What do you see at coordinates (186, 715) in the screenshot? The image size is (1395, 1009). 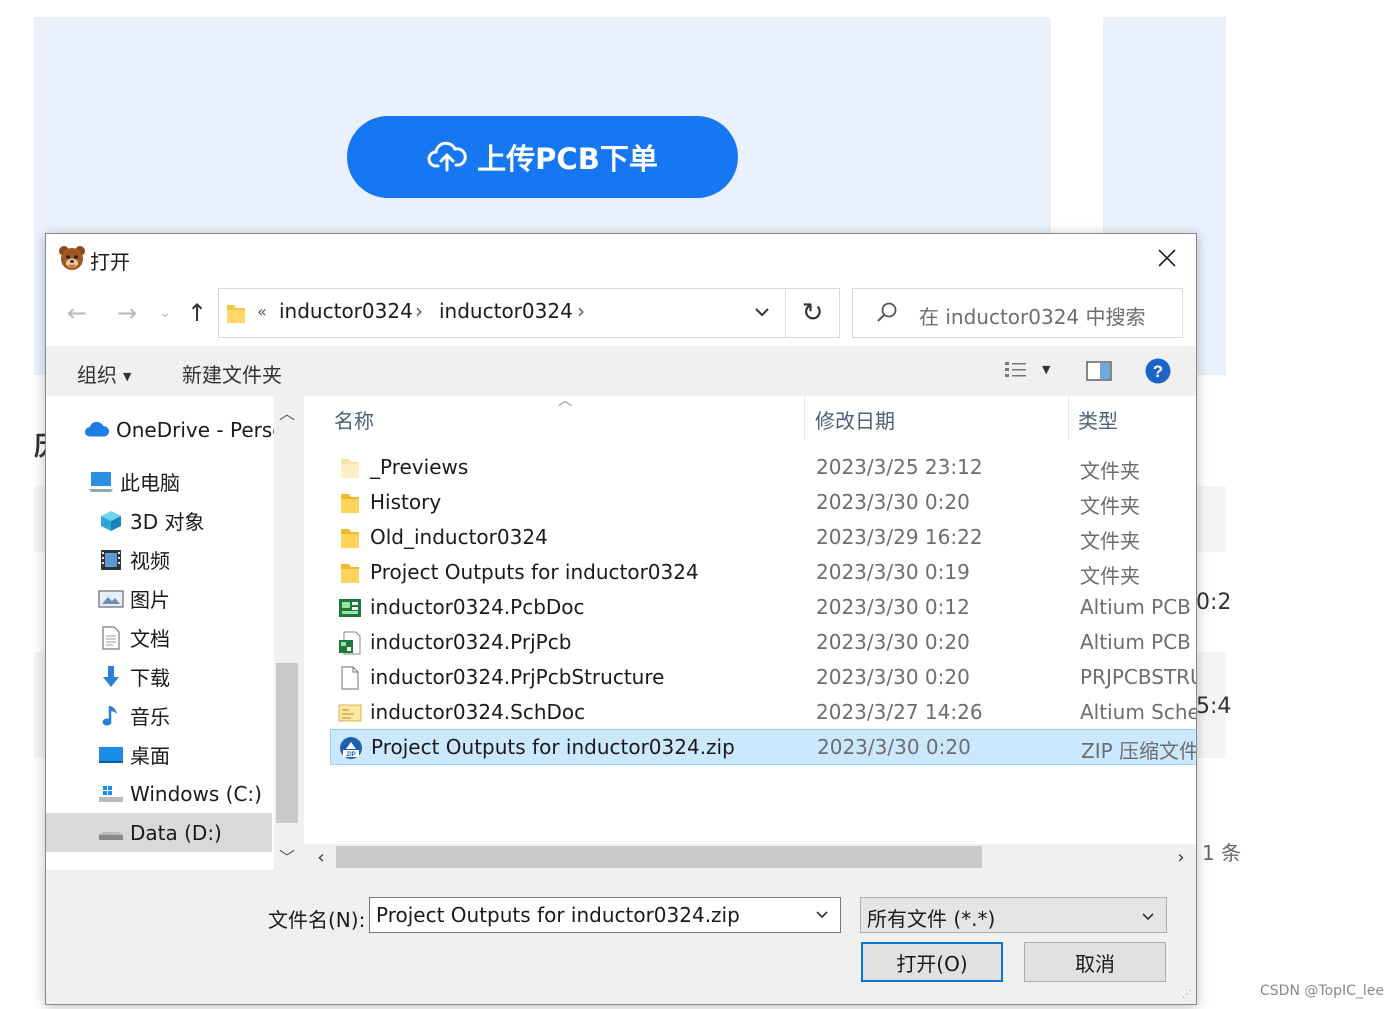 I see `nav-item-music: 音乐` at bounding box center [186, 715].